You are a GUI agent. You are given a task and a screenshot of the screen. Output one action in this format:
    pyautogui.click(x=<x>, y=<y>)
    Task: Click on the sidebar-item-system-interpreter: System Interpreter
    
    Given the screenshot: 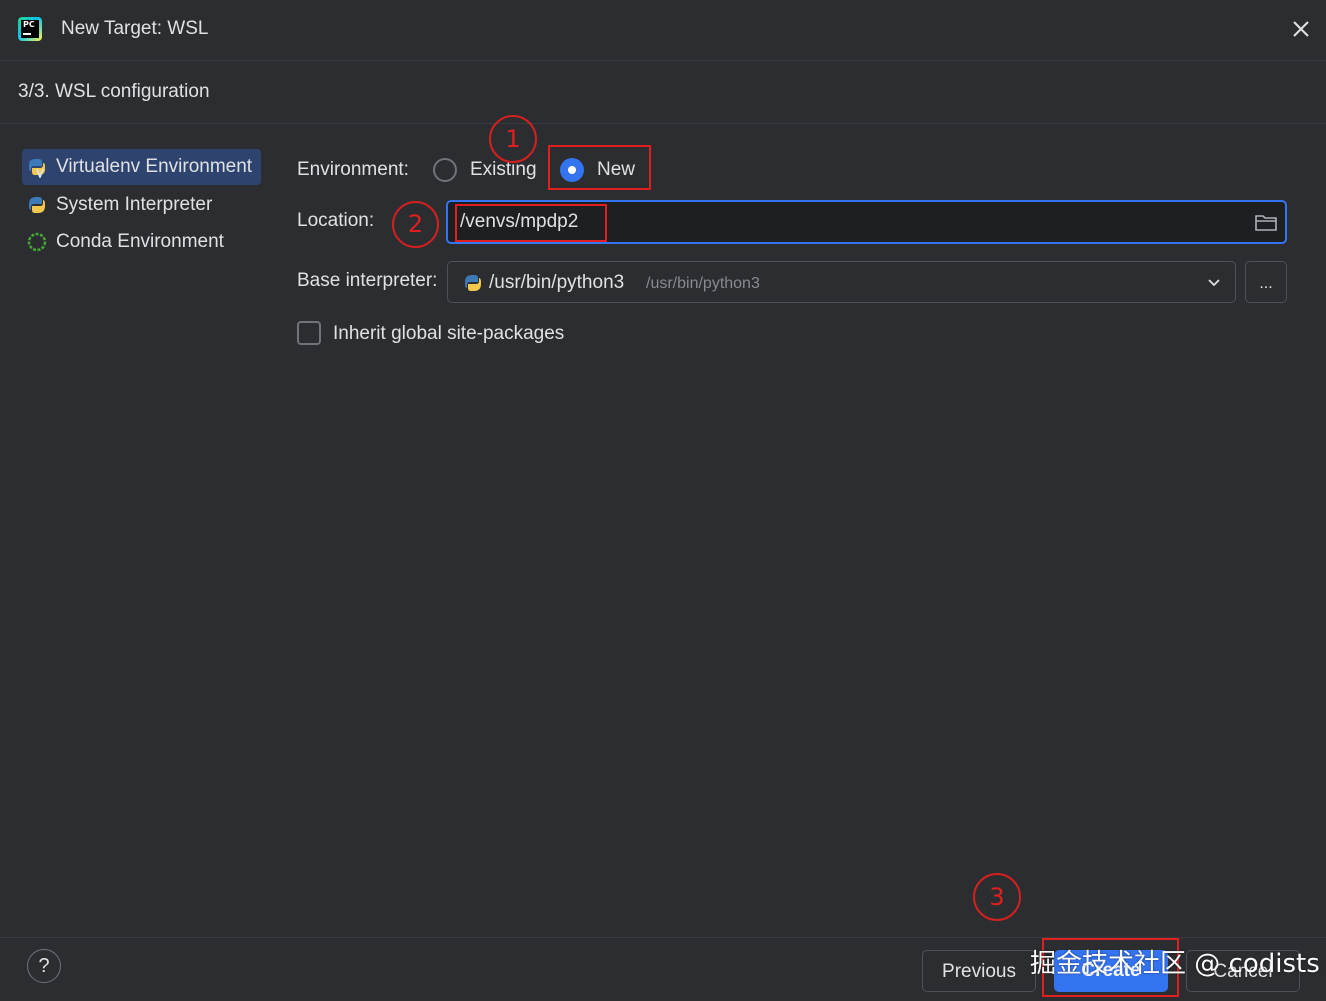 What is the action you would take?
    pyautogui.click(x=117, y=205)
    